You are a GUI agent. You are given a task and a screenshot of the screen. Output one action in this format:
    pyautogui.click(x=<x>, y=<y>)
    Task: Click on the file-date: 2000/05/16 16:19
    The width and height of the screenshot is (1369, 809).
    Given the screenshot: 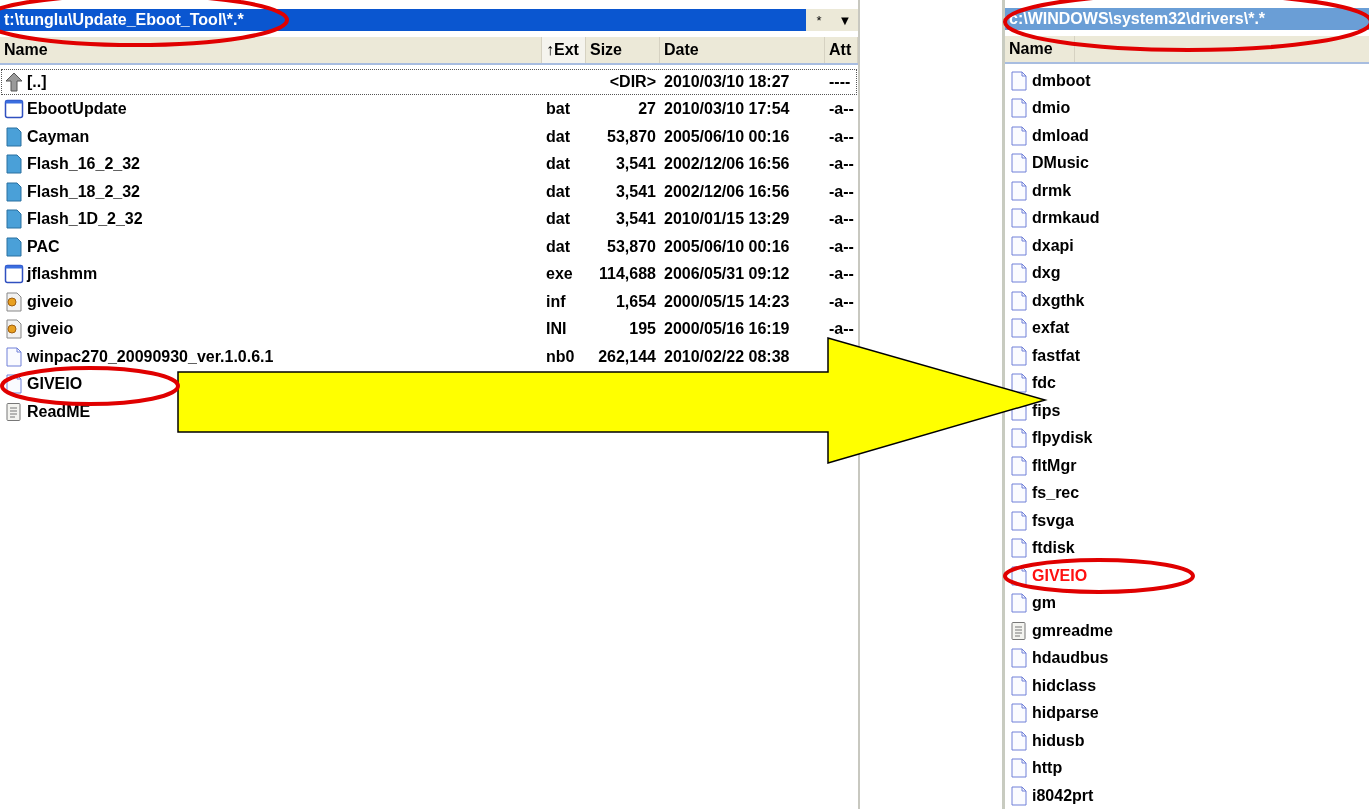 What is the action you would take?
    pyautogui.click(x=727, y=329)
    